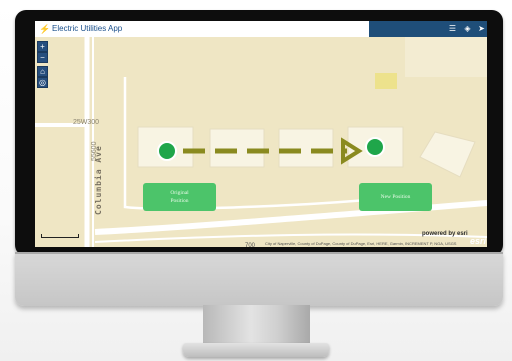  What do you see at coordinates (87, 28) in the screenshot?
I see `app-title: Electric Utilities App` at bounding box center [87, 28].